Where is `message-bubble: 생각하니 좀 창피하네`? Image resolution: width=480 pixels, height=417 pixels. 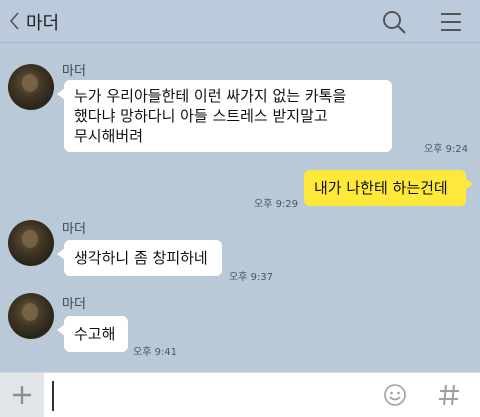 message-bubble: 생각하니 좀 창피하네 is located at coordinates (139, 258).